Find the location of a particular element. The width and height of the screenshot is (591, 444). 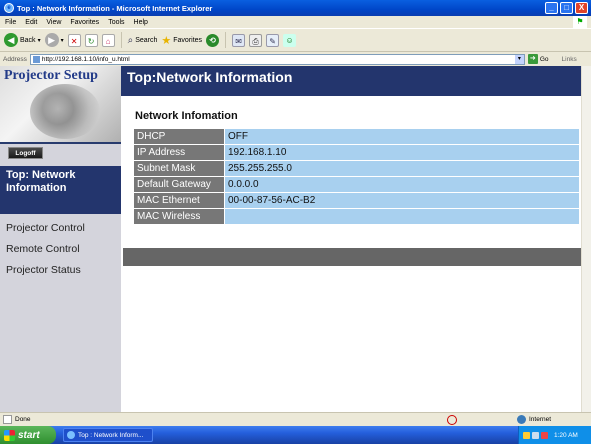

logoff-button: Logoff is located at coordinates (25, 153).